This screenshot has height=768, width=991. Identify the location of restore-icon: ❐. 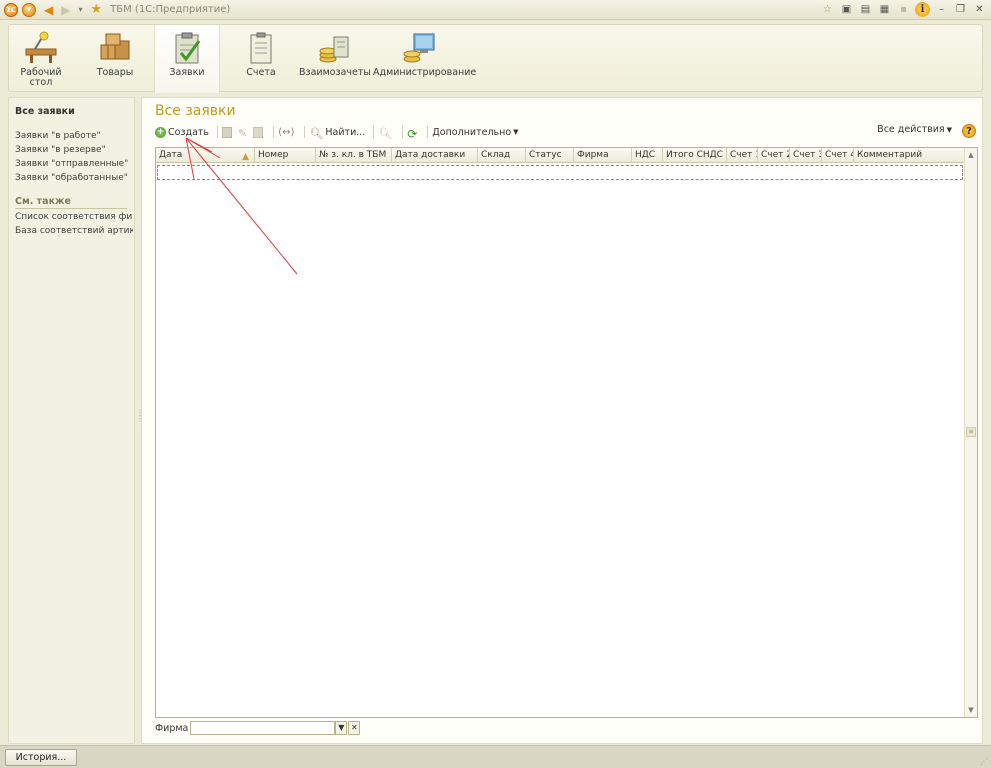
(960, 9).